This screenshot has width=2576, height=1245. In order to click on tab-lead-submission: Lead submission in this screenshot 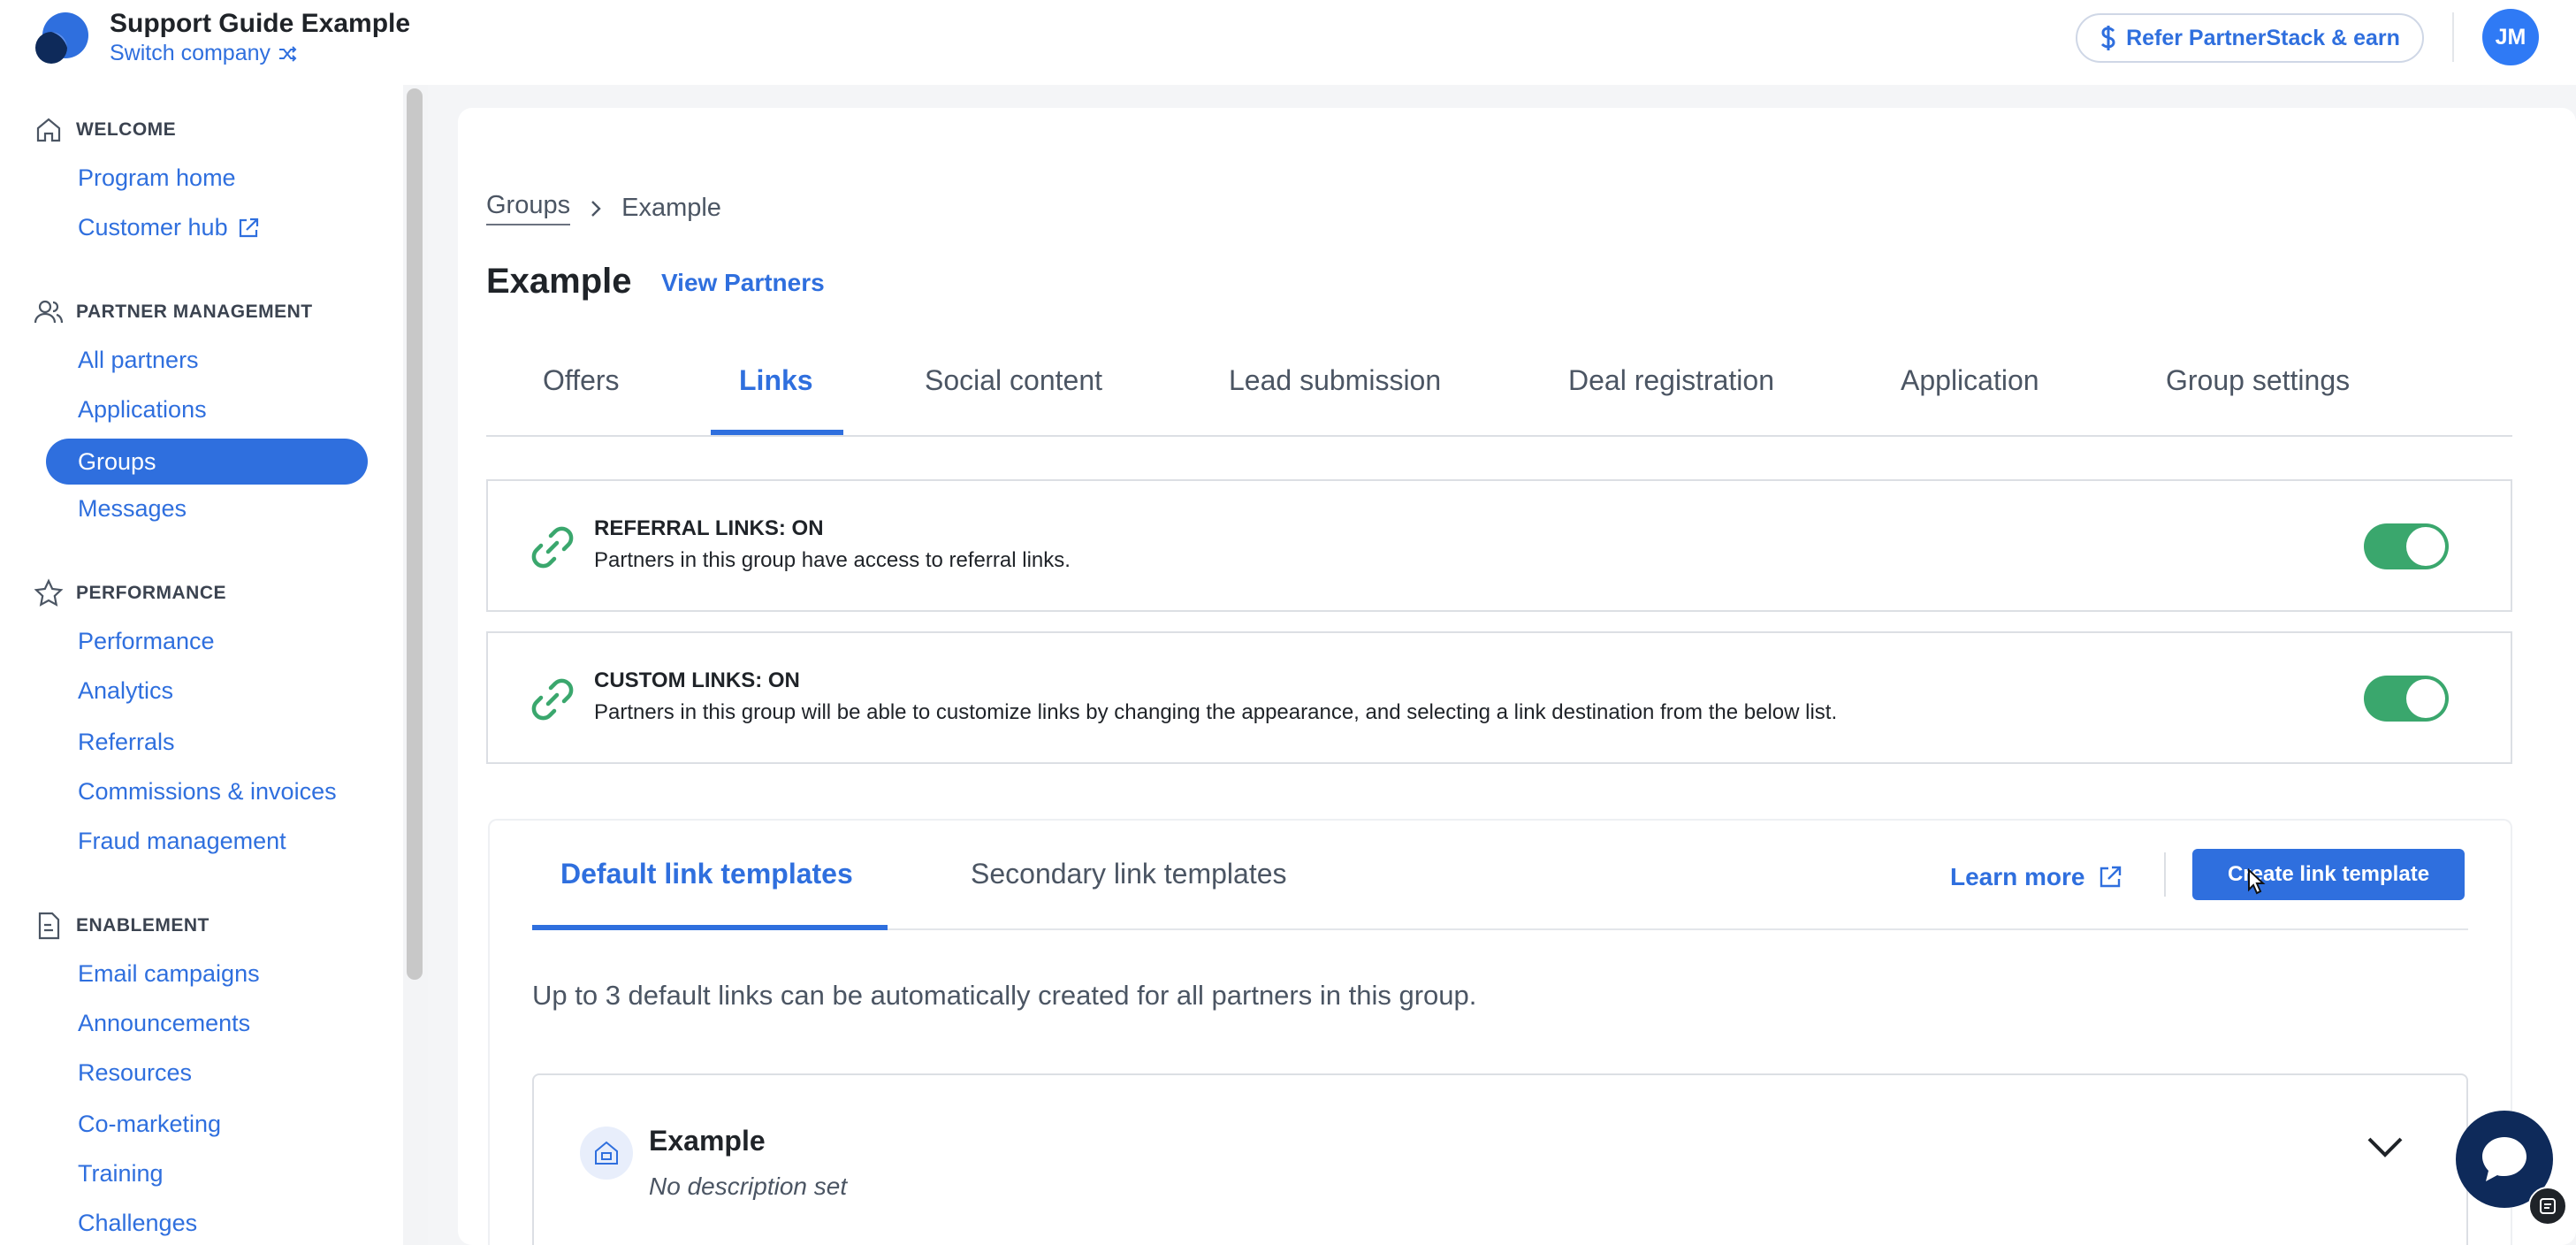, I will do `click(1335, 380)`.